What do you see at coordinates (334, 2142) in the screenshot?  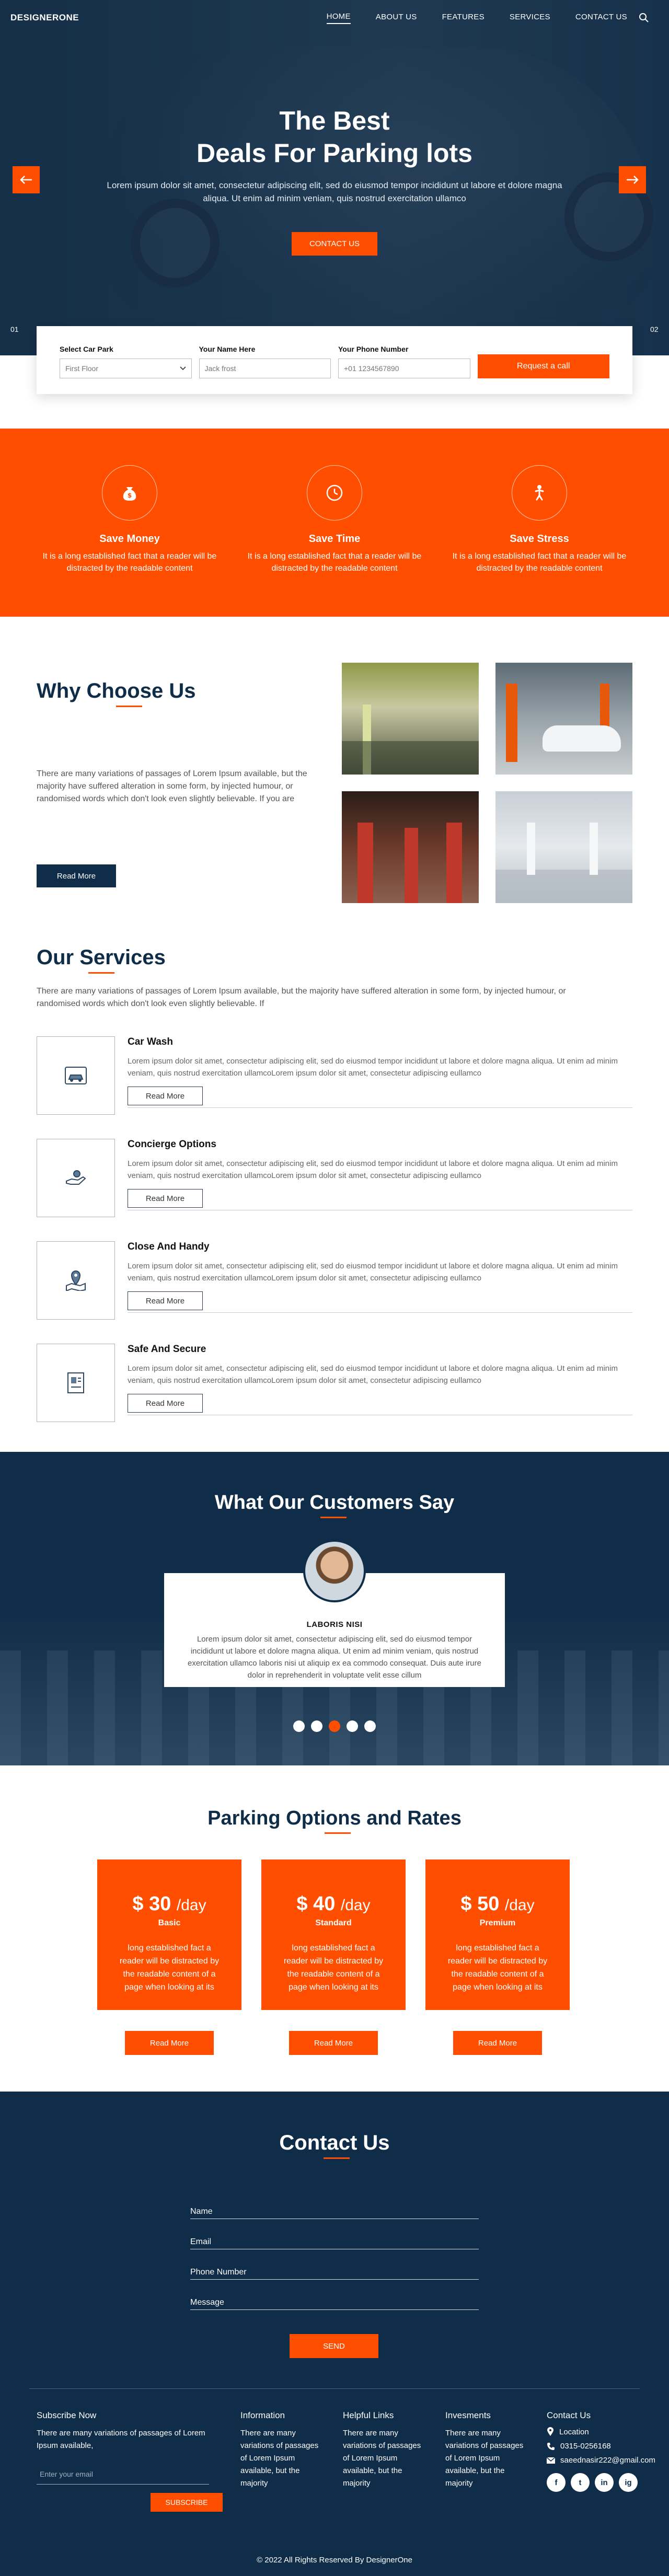 I see `contact-title-text: Contact Us` at bounding box center [334, 2142].